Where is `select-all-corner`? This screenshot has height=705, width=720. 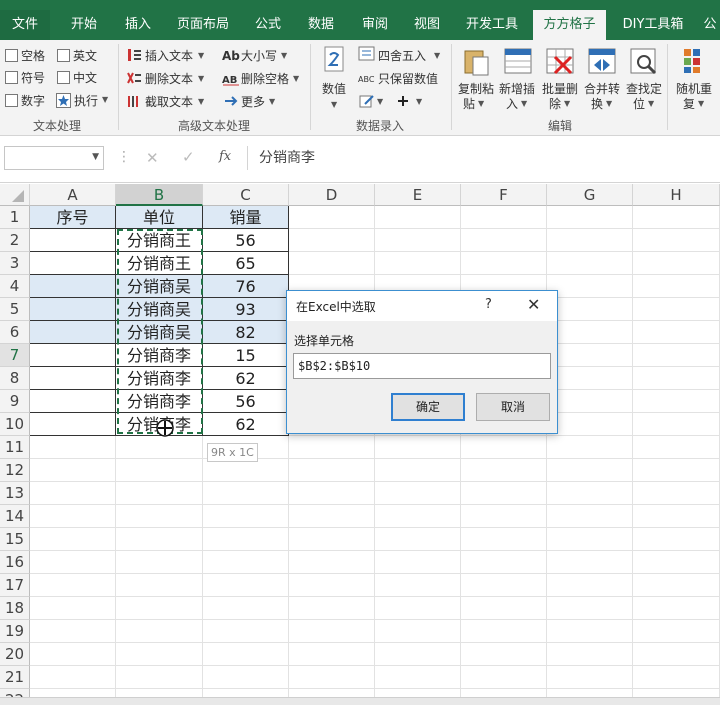 select-all-corner is located at coordinates (15, 195).